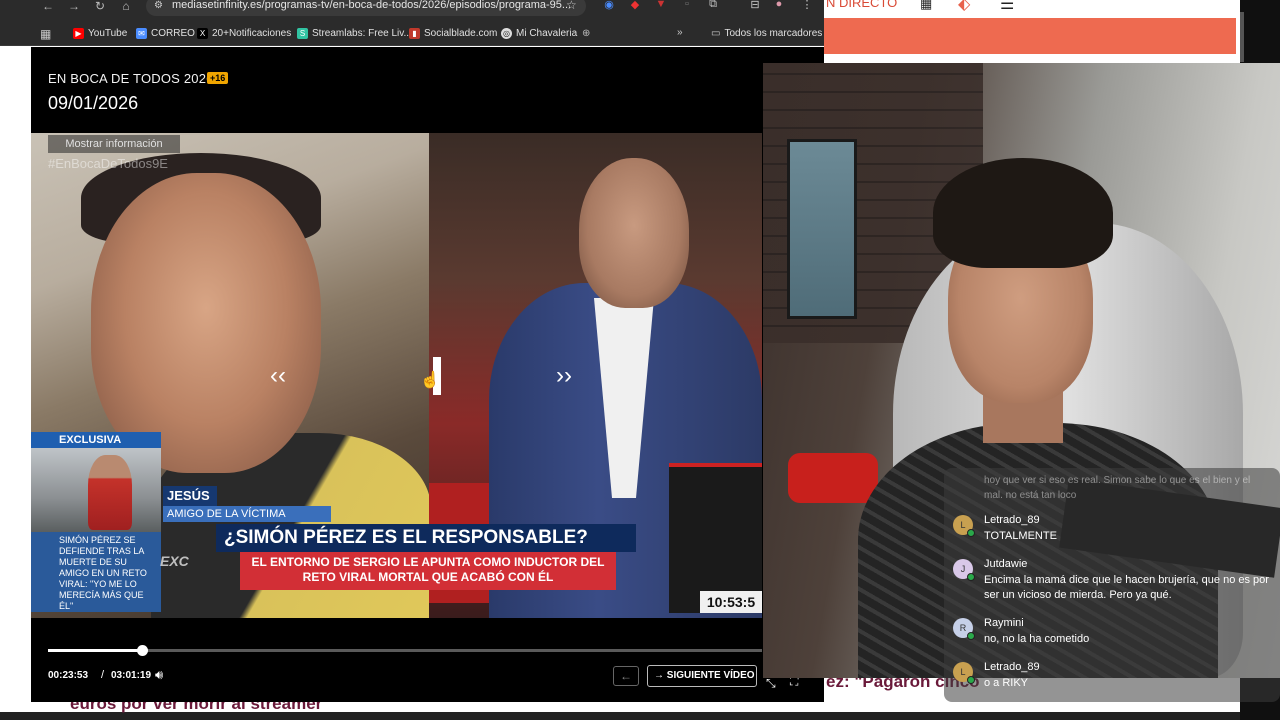 This screenshot has width=1280, height=720. What do you see at coordinates (1006, 683) in the screenshot?
I see `chat-text: o a RIKY` at bounding box center [1006, 683].